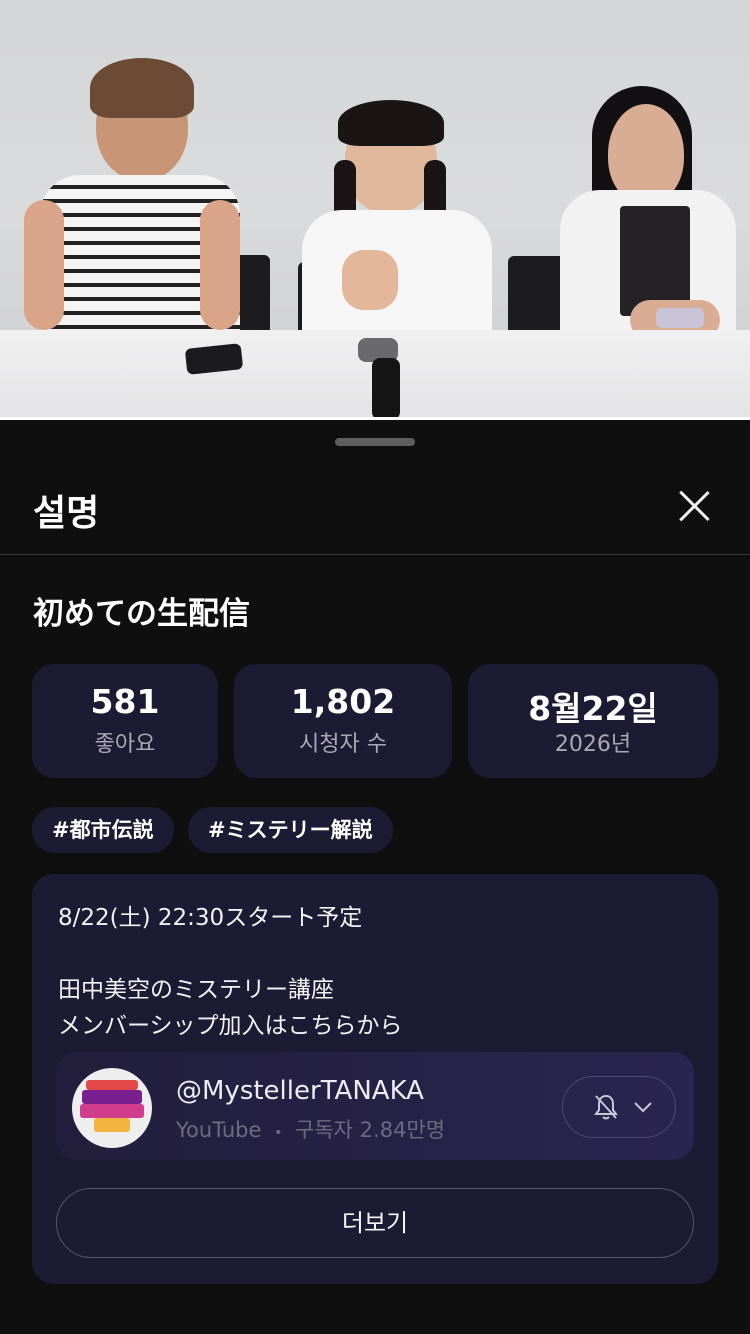 The image size is (750, 1334). What do you see at coordinates (290, 830) in the screenshot?
I see `hashtag-mystery: #ミステリー解説` at bounding box center [290, 830].